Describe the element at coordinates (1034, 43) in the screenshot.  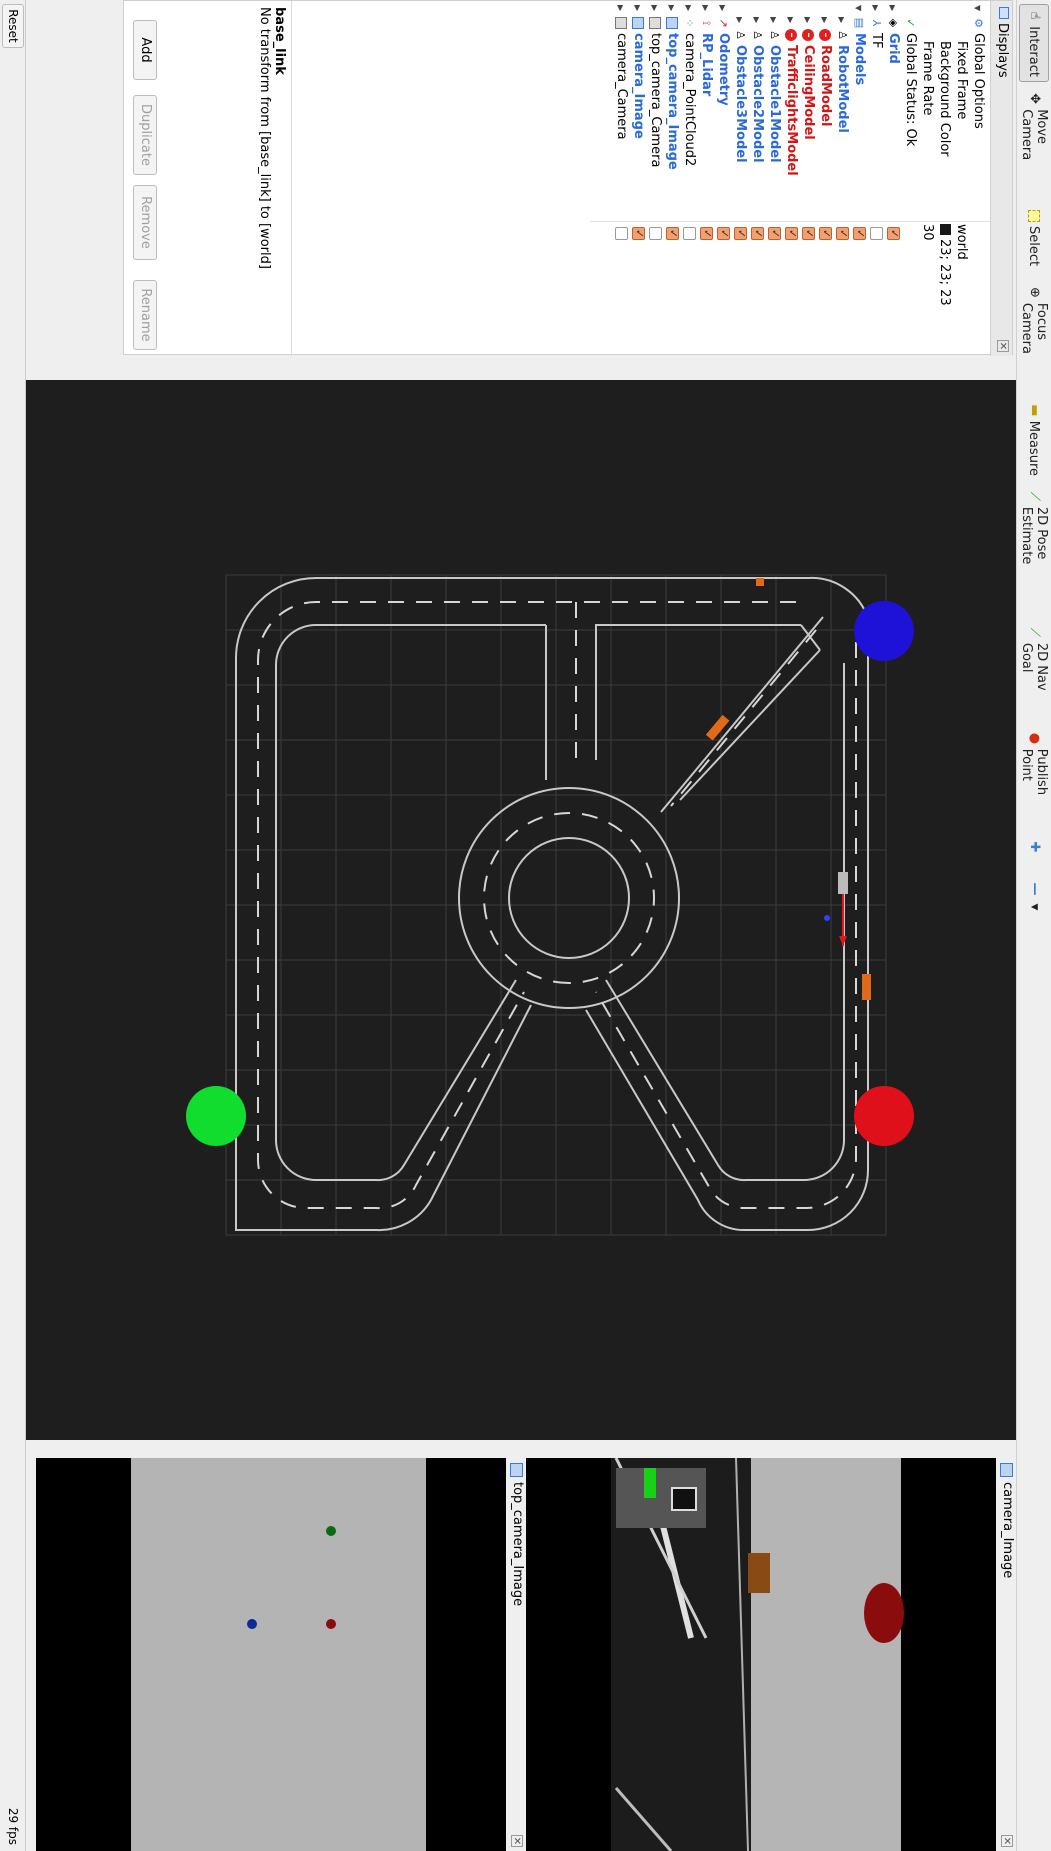
I see `interact-tool: ☝ Interact` at that location.